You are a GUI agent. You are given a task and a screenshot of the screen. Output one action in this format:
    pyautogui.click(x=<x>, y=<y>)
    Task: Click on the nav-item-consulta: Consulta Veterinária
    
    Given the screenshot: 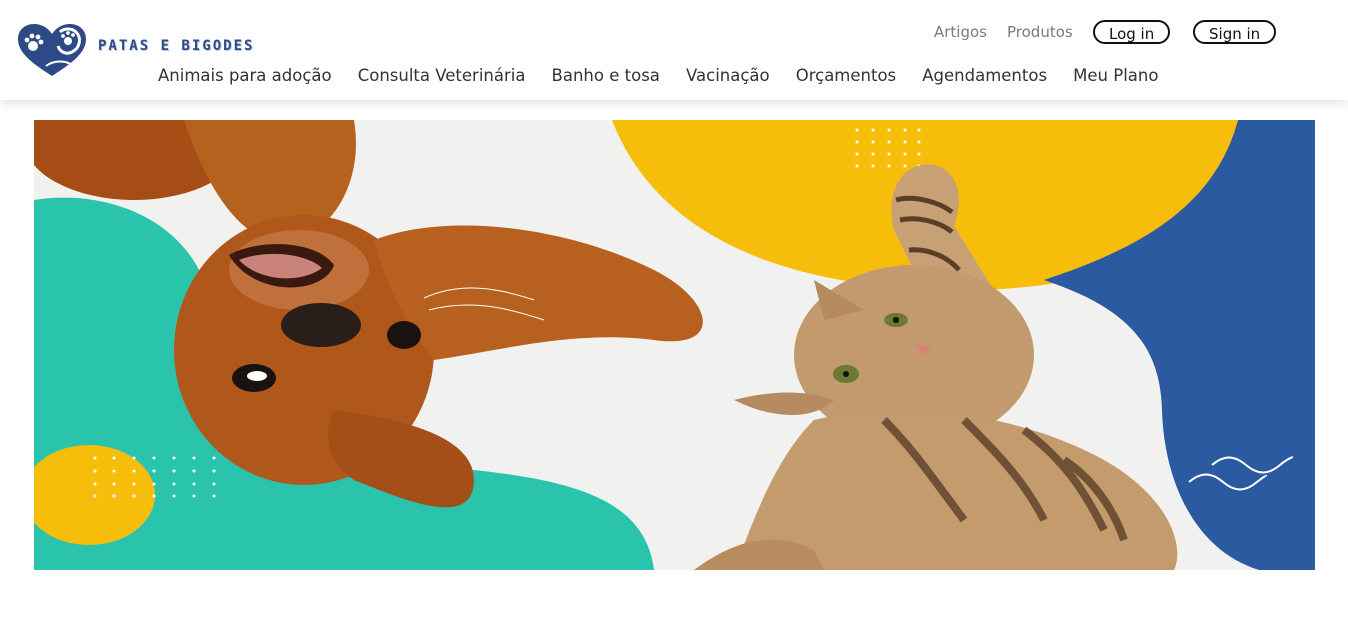 What is the action you would take?
    pyautogui.click(x=442, y=75)
    